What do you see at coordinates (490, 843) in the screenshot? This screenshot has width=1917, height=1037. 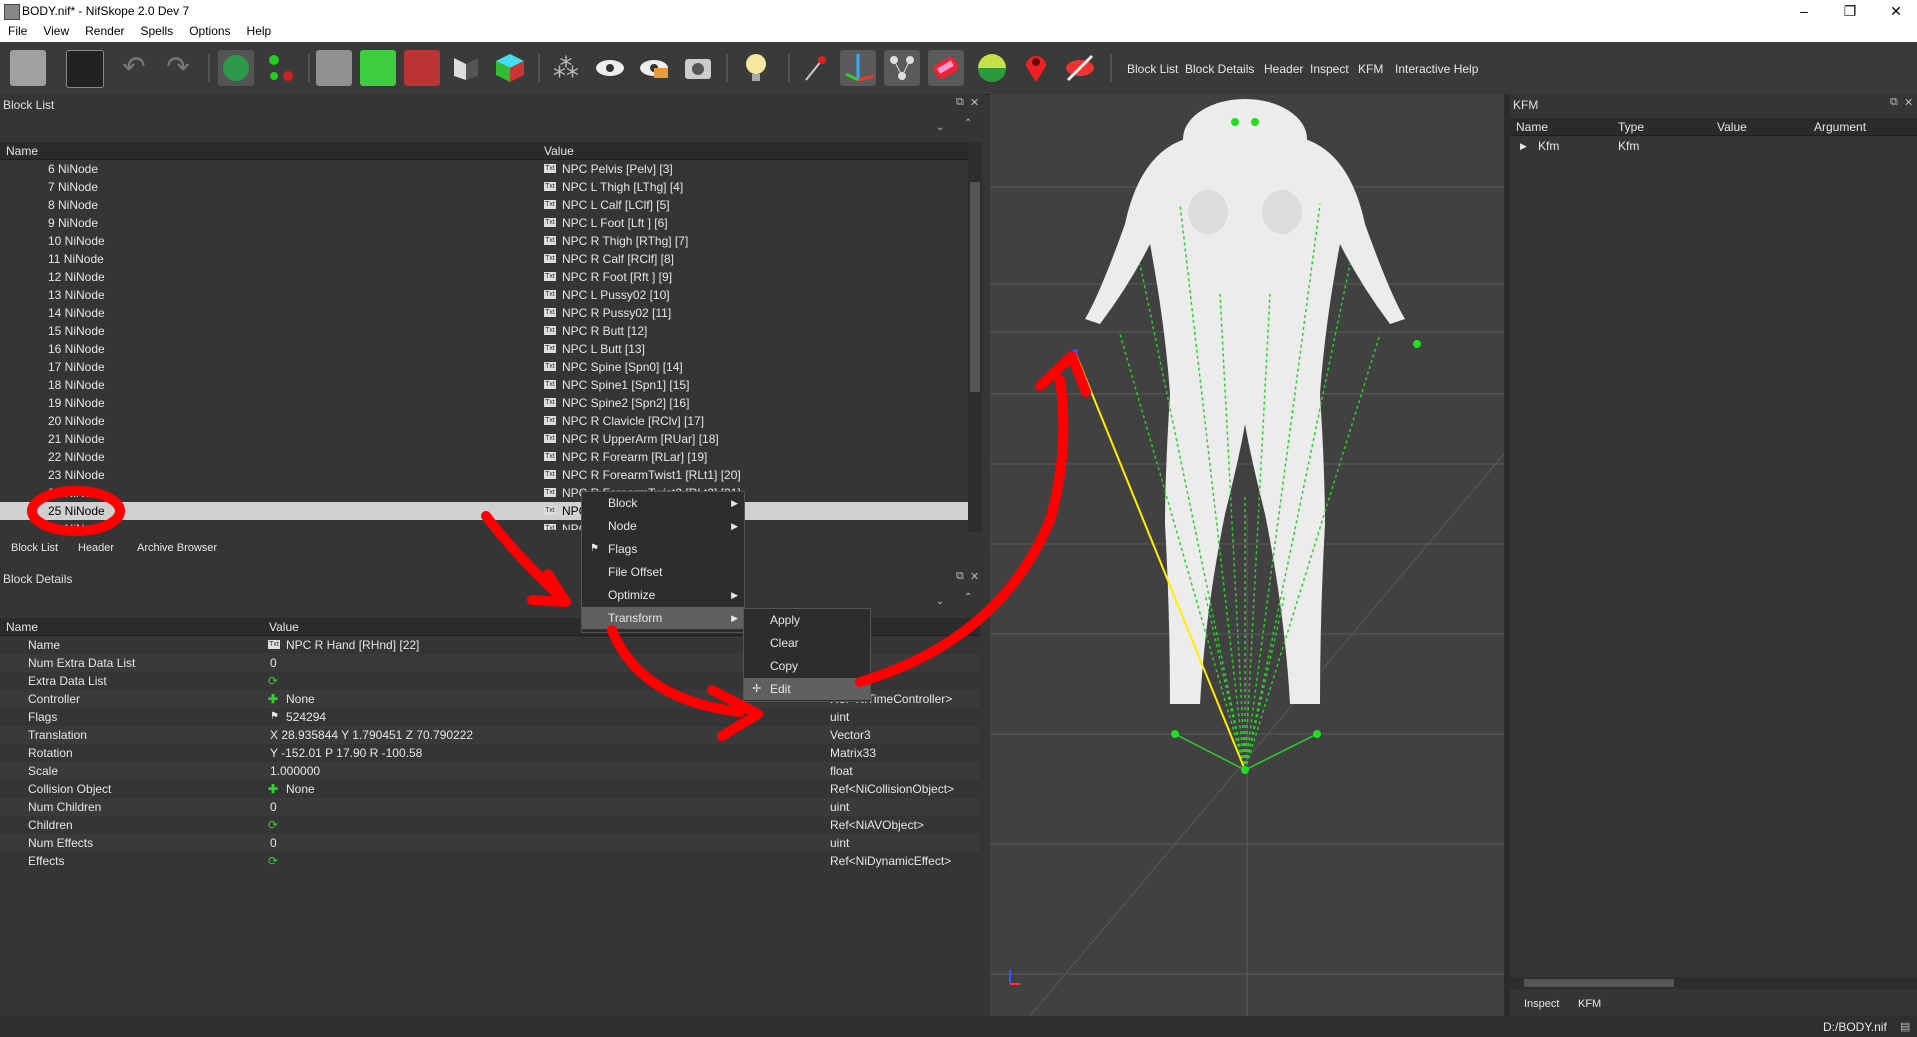 I see `detail-row: Num Effects 0 uint` at bounding box center [490, 843].